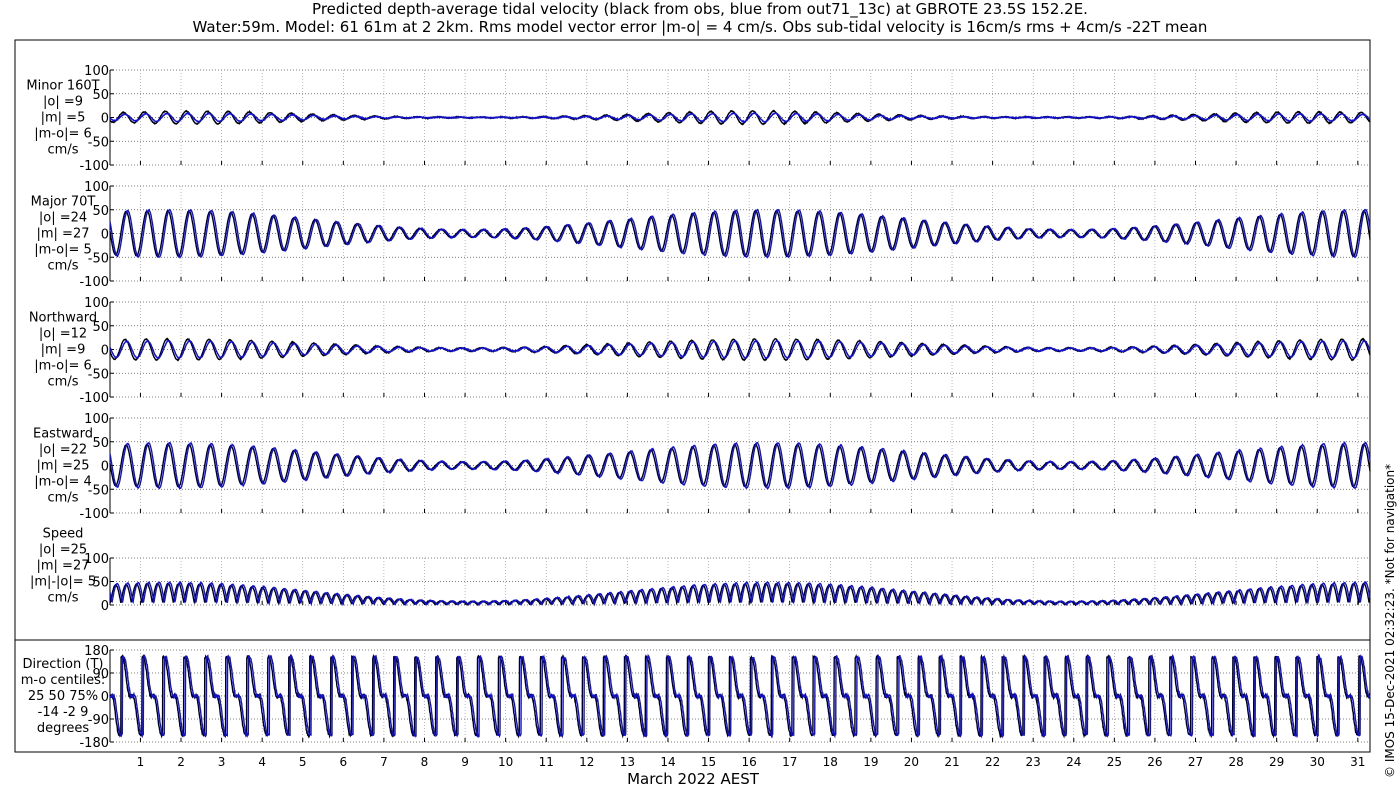 The height and width of the screenshot is (800, 1400). I want to click on x-tick-label: 24, so click(1073, 762).